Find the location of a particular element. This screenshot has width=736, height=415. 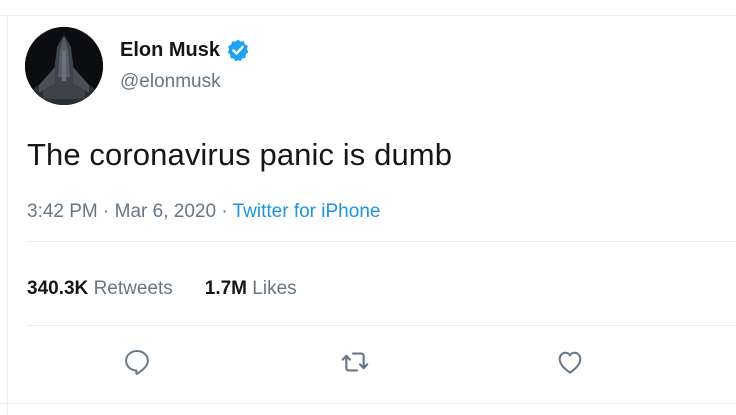

avatar is located at coordinates (64, 66).